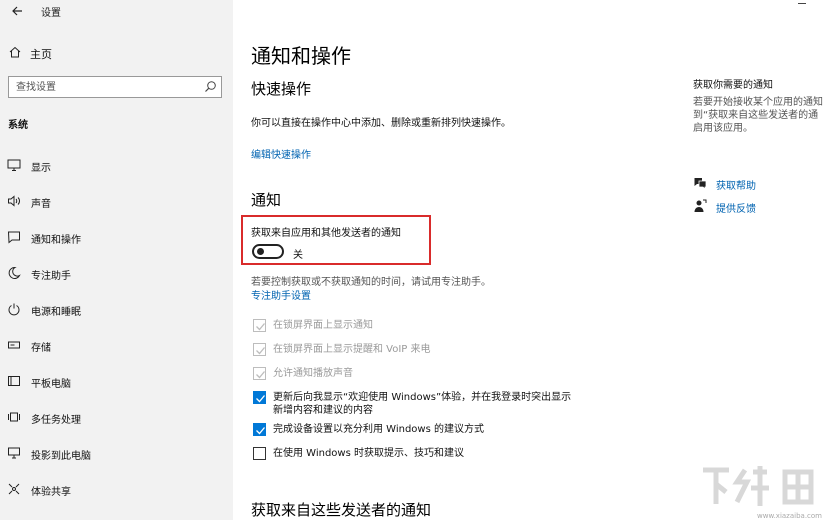 Image resolution: width=826 pixels, height=520 pixels. I want to click on feedback-icon, so click(700, 205).